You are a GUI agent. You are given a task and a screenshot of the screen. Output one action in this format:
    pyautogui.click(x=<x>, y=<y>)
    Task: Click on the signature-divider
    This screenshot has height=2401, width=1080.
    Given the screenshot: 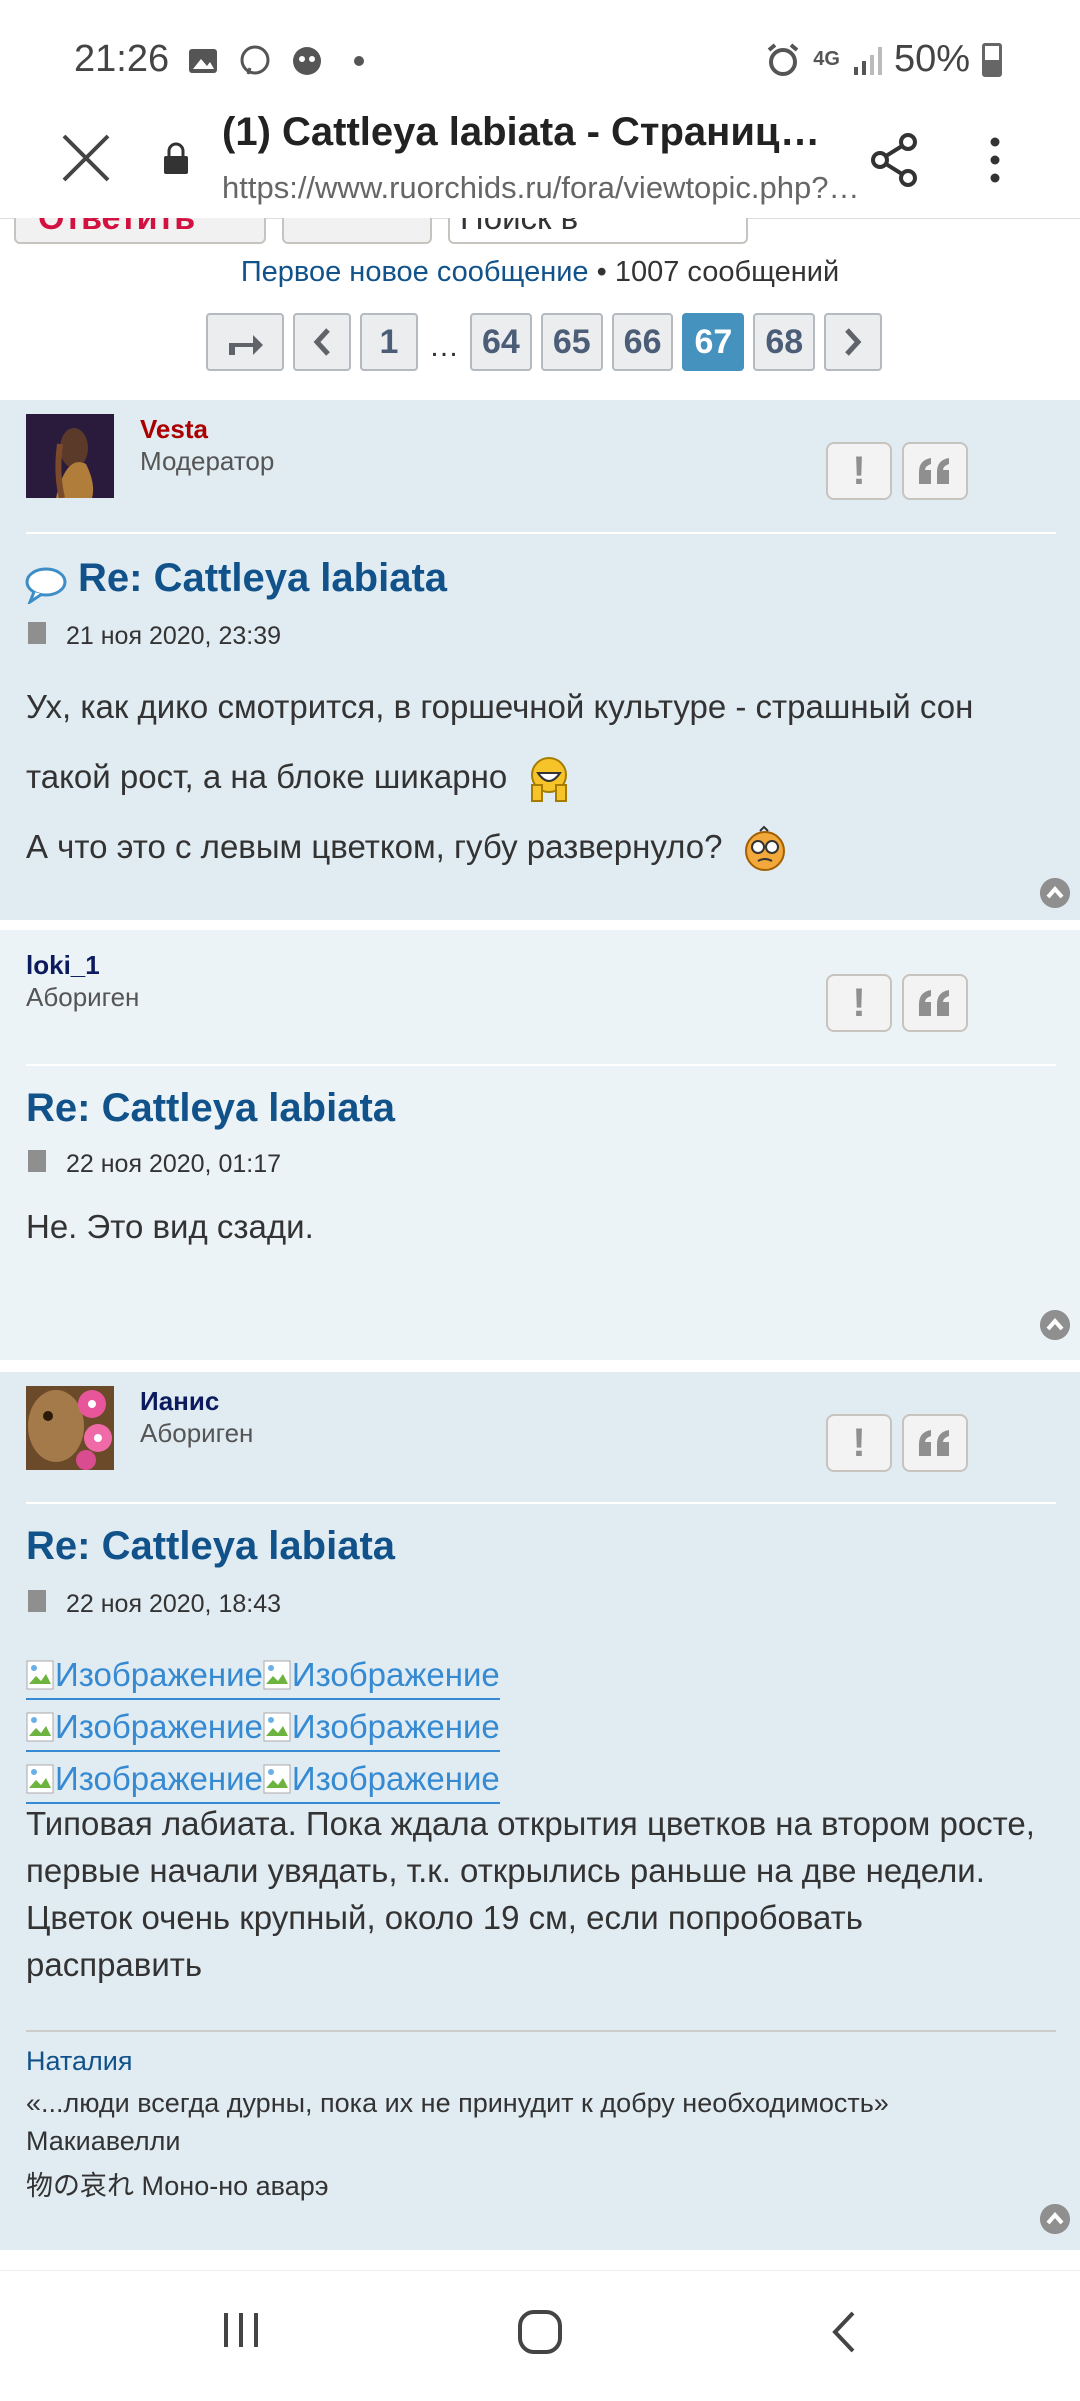 What is the action you would take?
    pyautogui.click(x=541, y=2031)
    